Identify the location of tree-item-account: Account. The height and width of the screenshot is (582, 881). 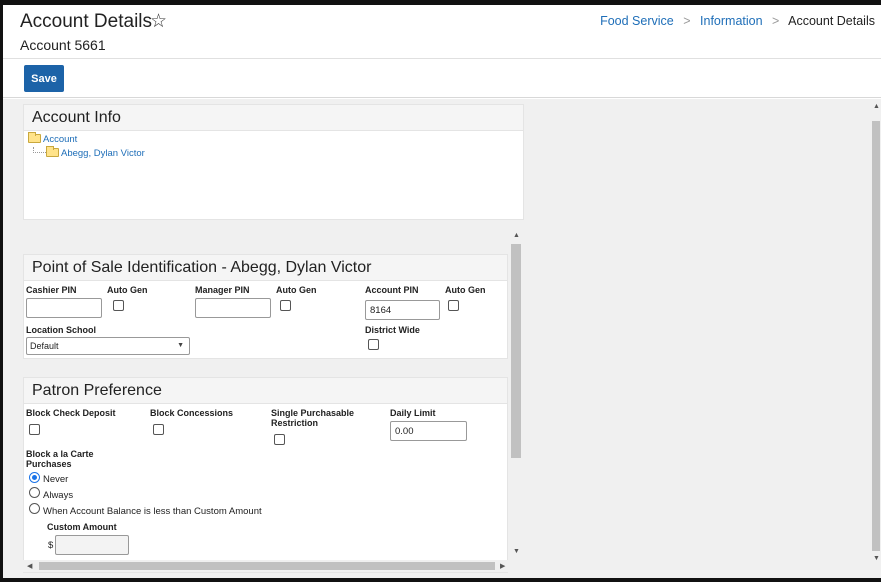
(273, 138).